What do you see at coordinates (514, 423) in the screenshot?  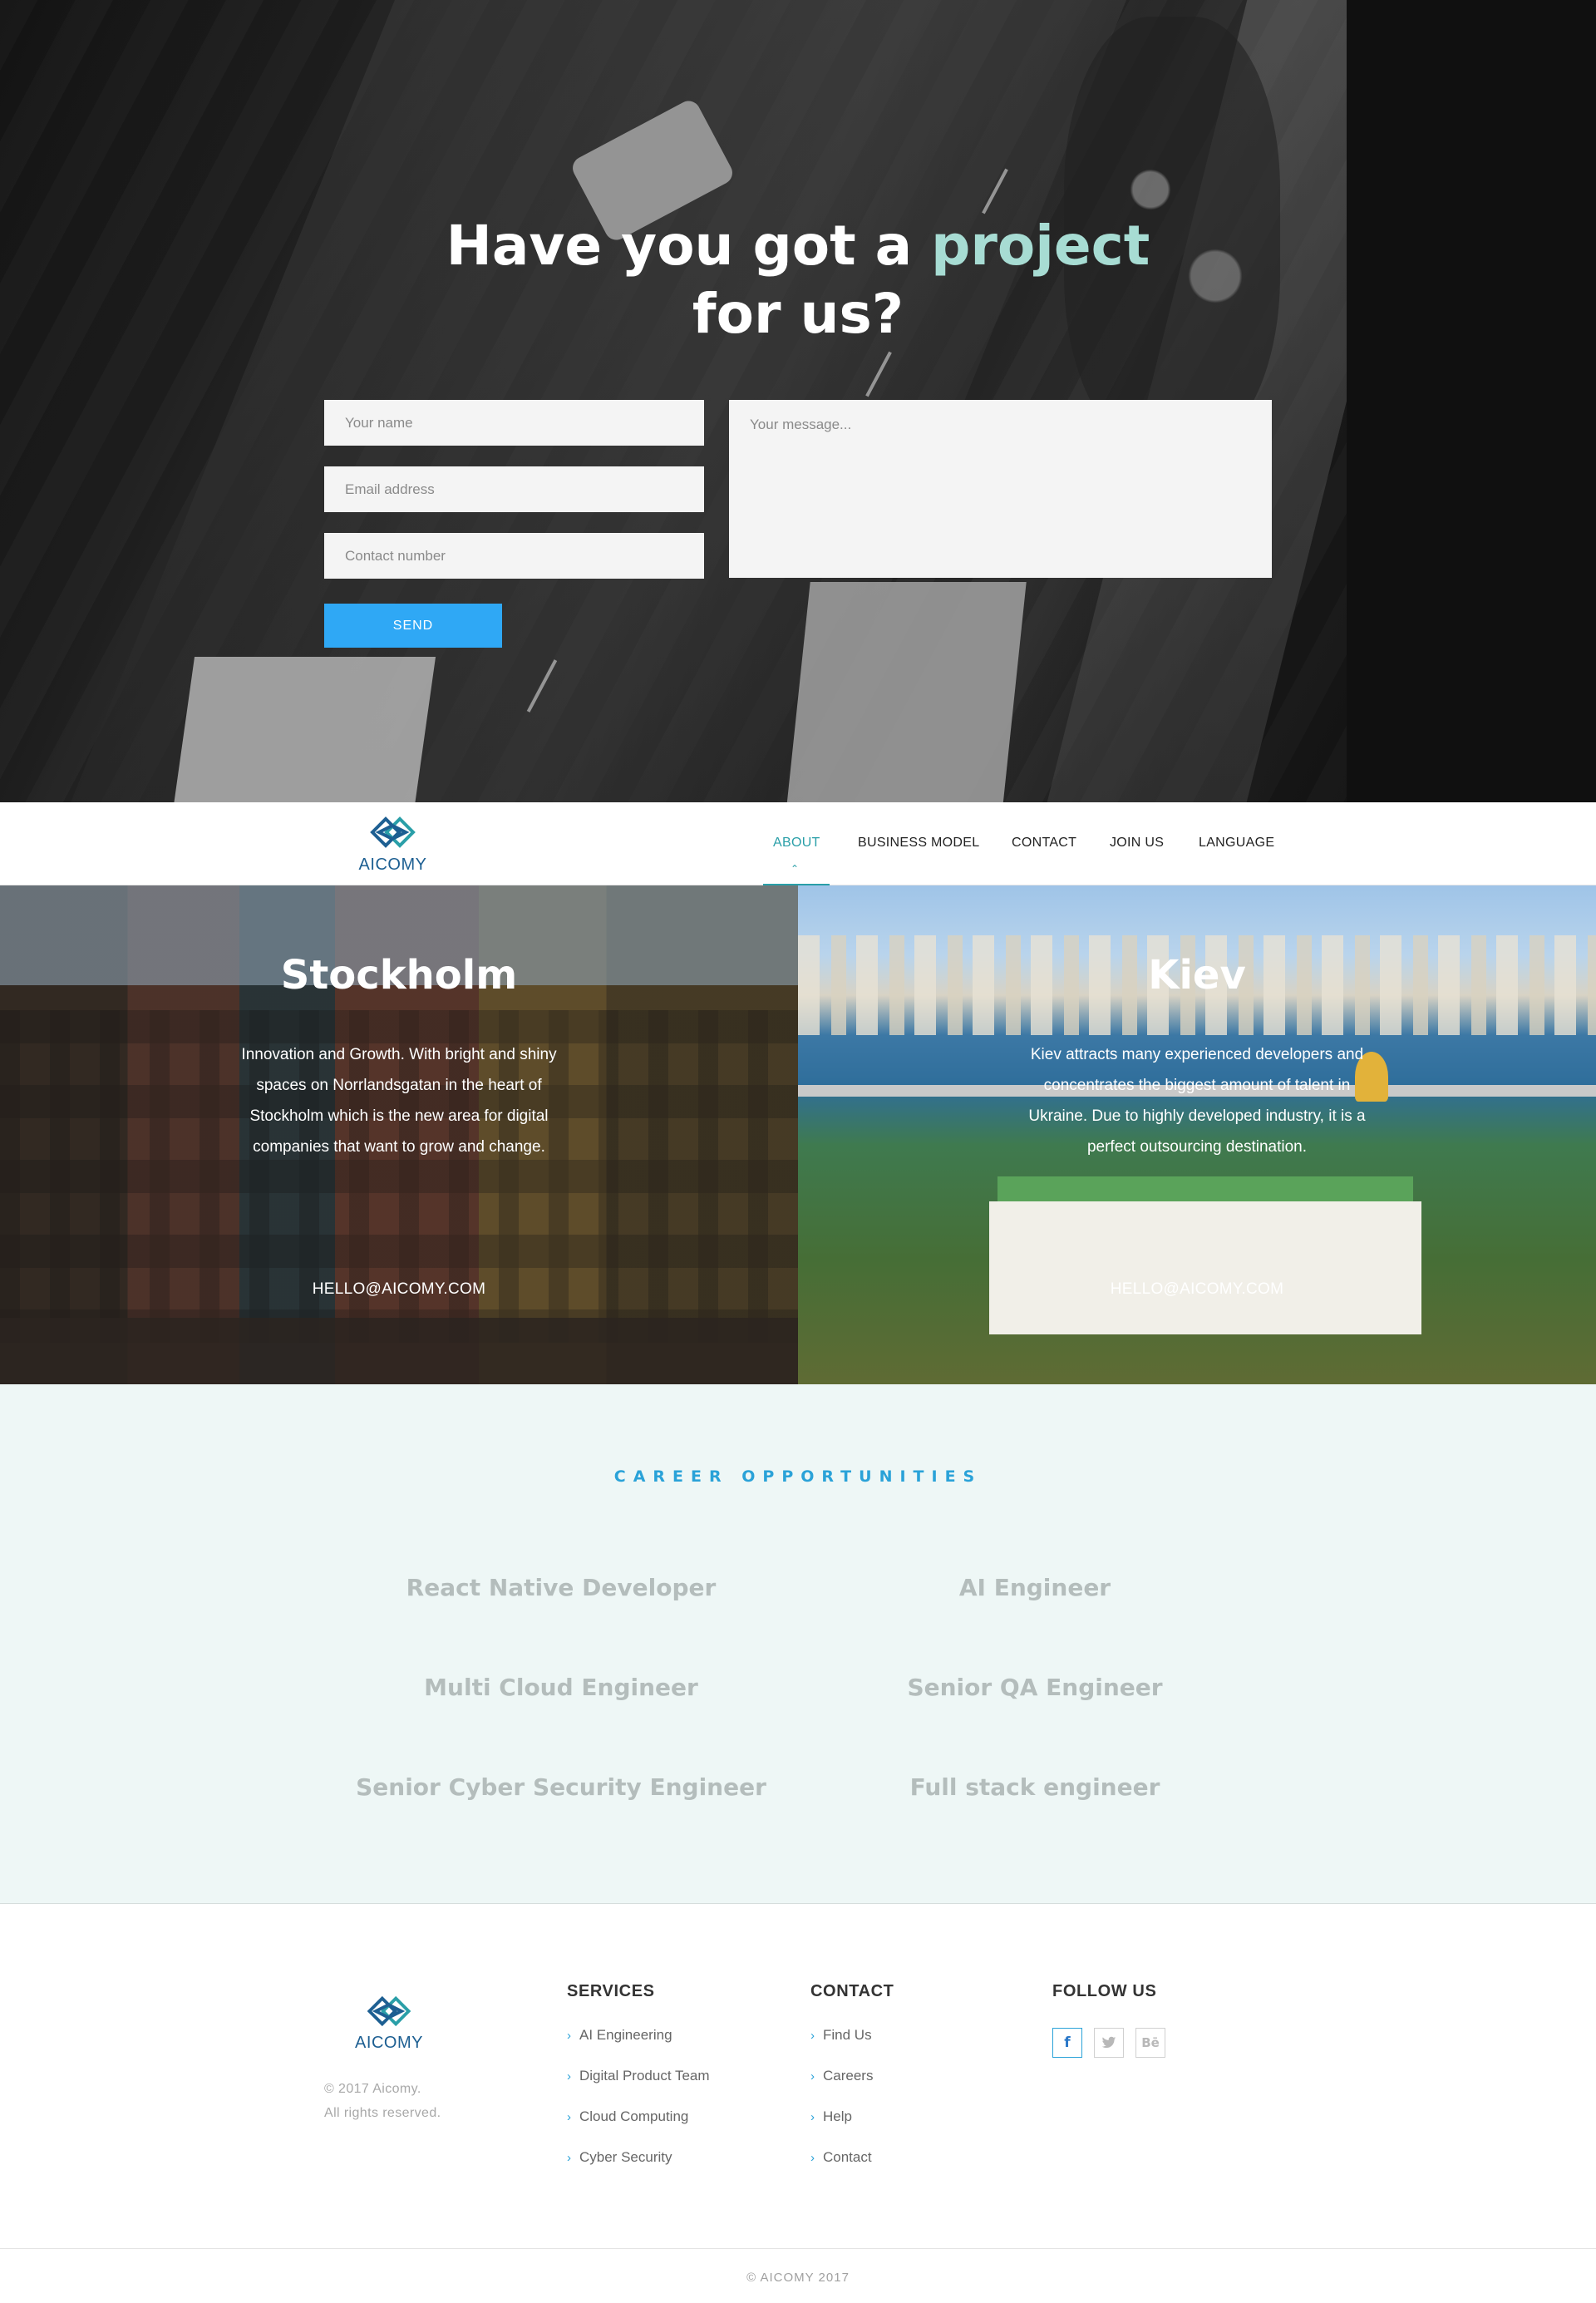 I see `name-input` at bounding box center [514, 423].